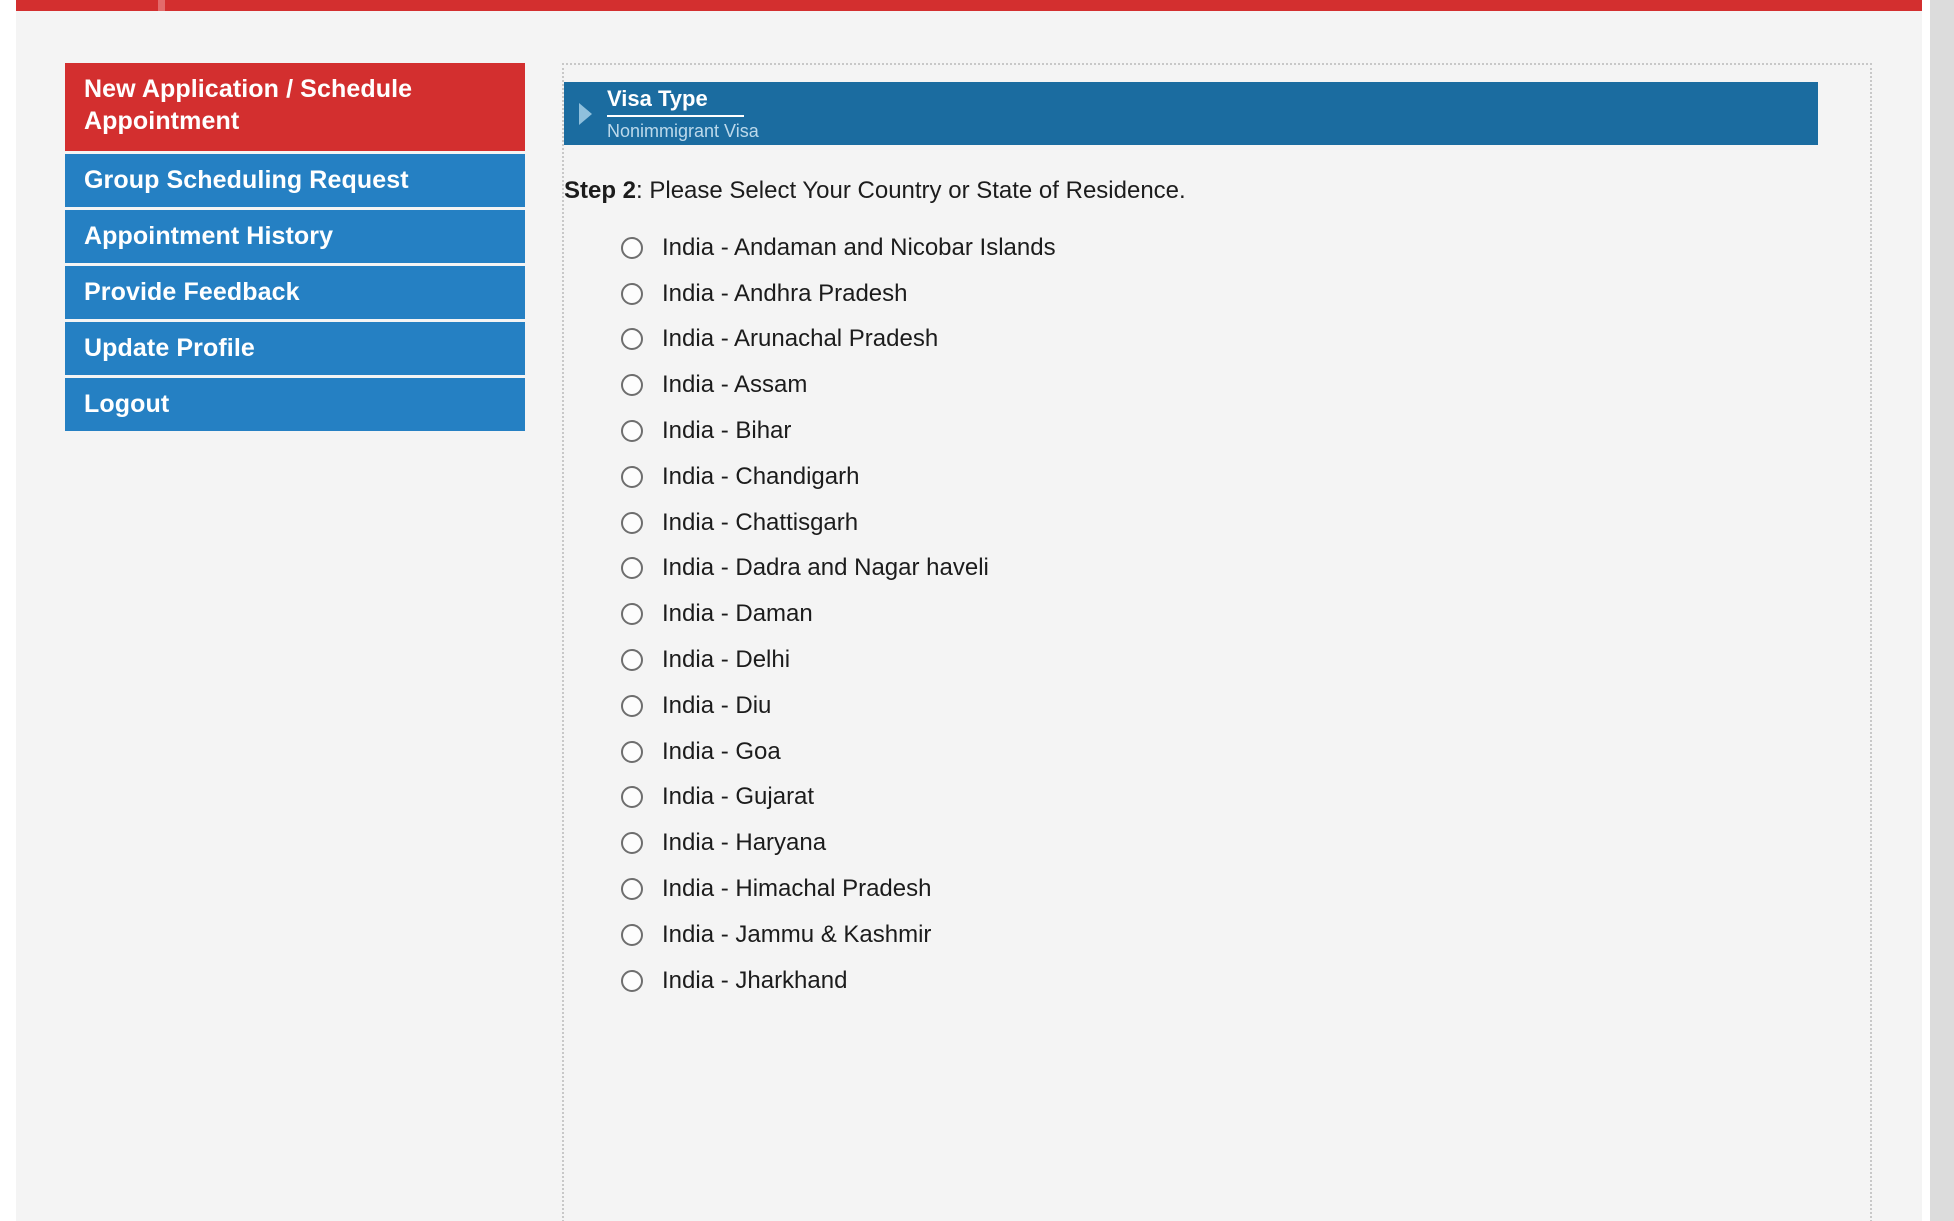 The width and height of the screenshot is (1954, 1221). Describe the element at coordinates (717, 705) in the screenshot. I see `residence-option-label: India - Diu` at that location.